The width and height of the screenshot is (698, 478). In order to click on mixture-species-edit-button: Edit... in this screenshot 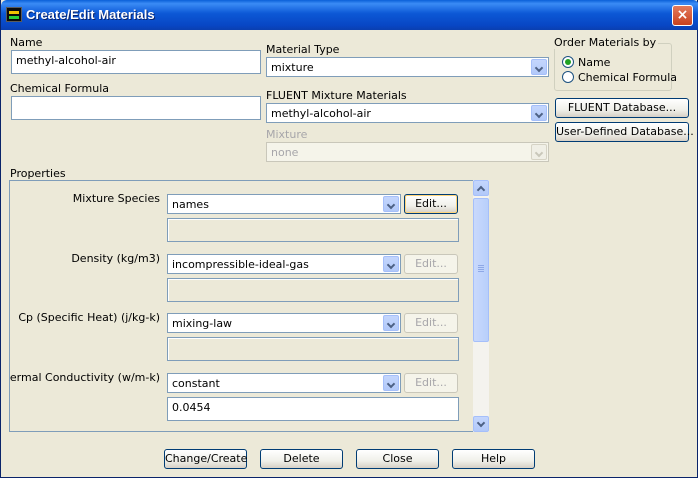, I will do `click(431, 204)`.